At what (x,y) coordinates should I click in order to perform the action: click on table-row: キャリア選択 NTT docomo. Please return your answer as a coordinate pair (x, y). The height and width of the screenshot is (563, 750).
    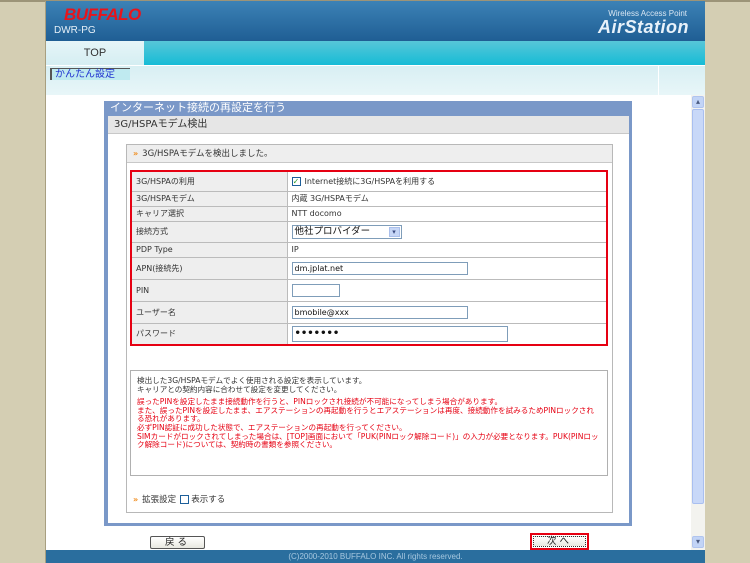
    Looking at the image, I should click on (369, 214).